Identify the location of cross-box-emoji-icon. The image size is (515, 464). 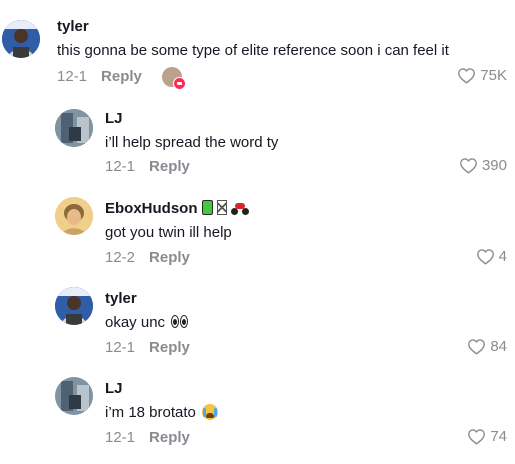
(221, 207).